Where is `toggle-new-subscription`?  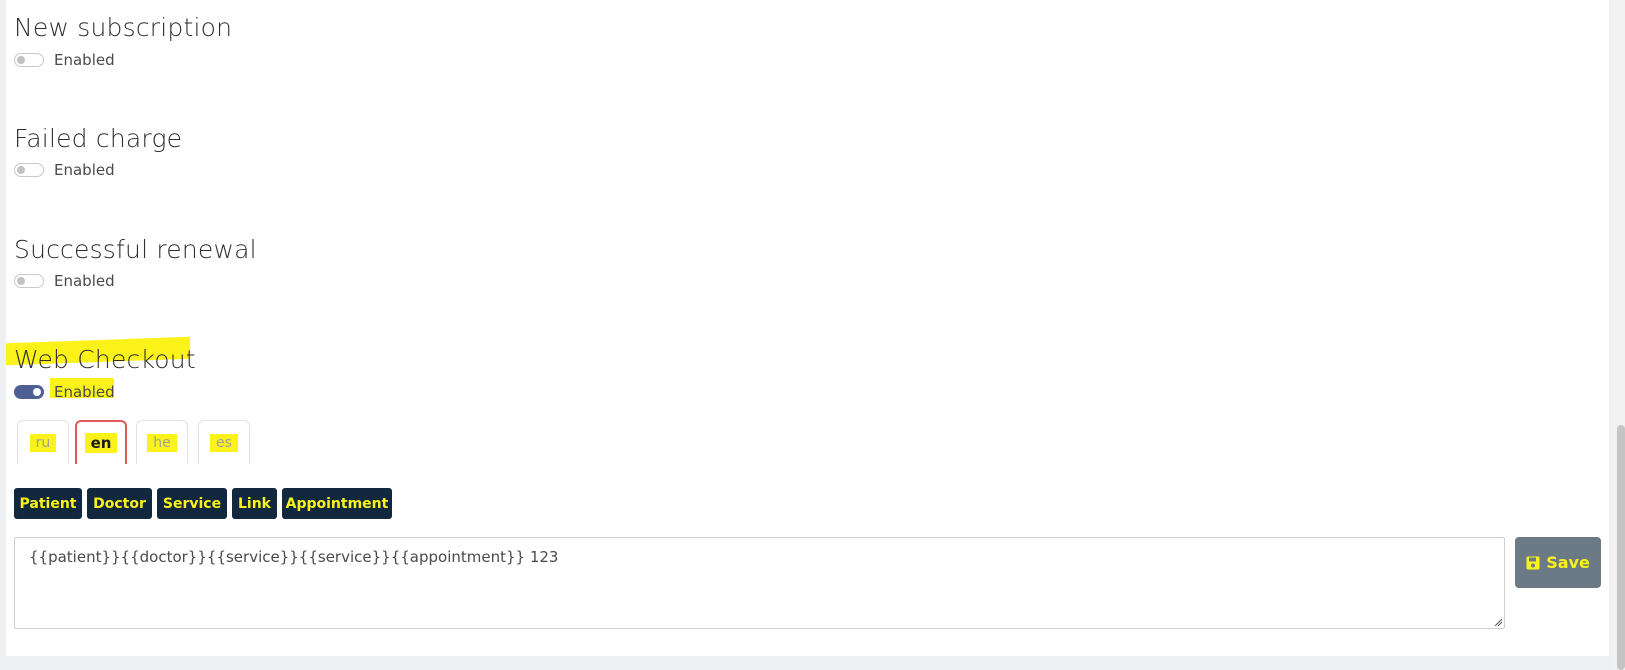
toggle-new-subscription is located at coordinates (29, 60).